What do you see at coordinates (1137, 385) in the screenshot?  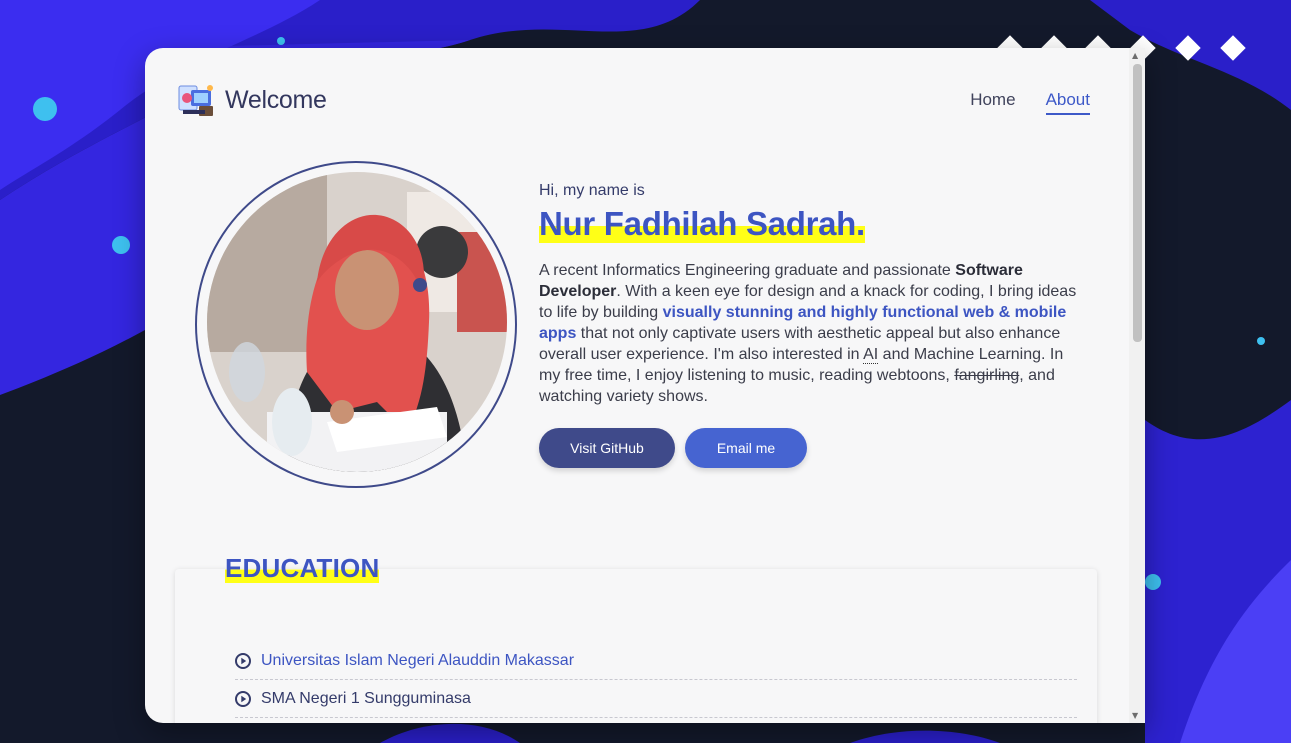 I see `vertical-scrollbar: ▲ ▼` at bounding box center [1137, 385].